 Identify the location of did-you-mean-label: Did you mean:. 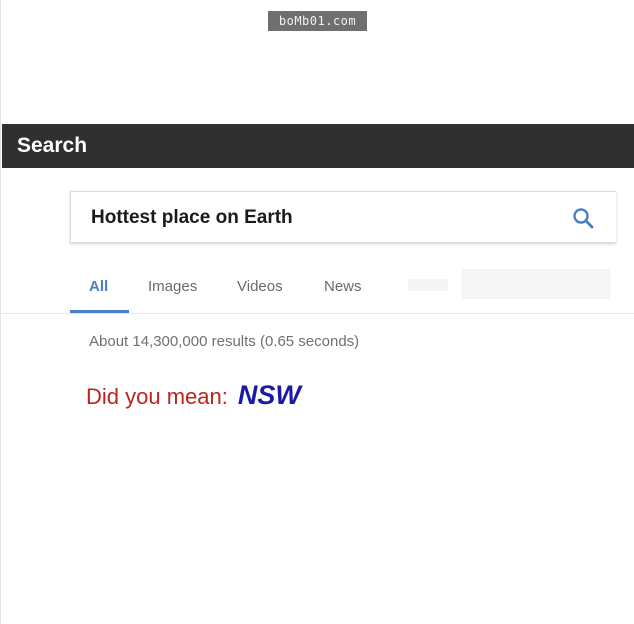
(157, 396).